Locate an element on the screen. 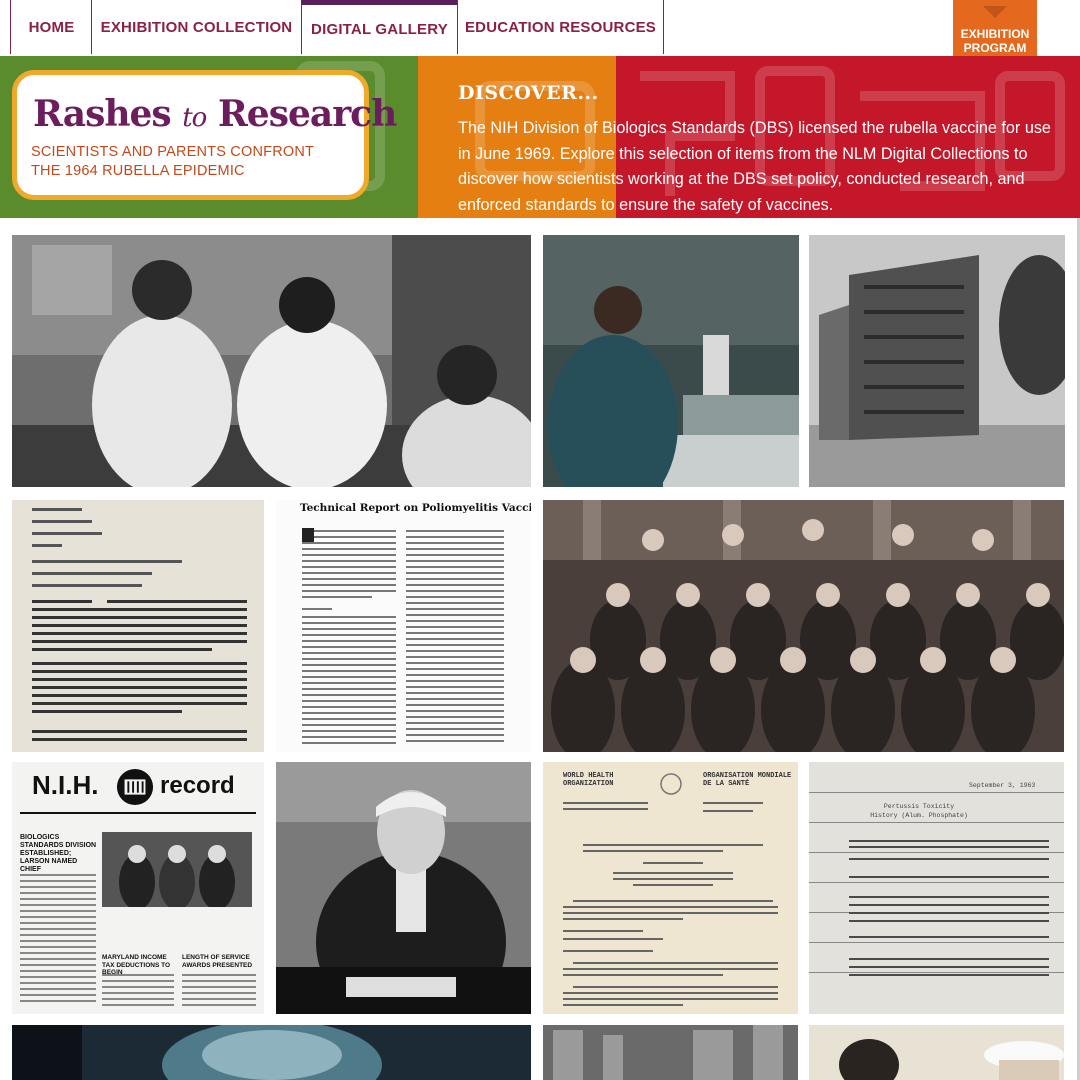 This screenshot has width=1080, height=1080. gallery-photo-vial-closeup is located at coordinates (271, 1052).